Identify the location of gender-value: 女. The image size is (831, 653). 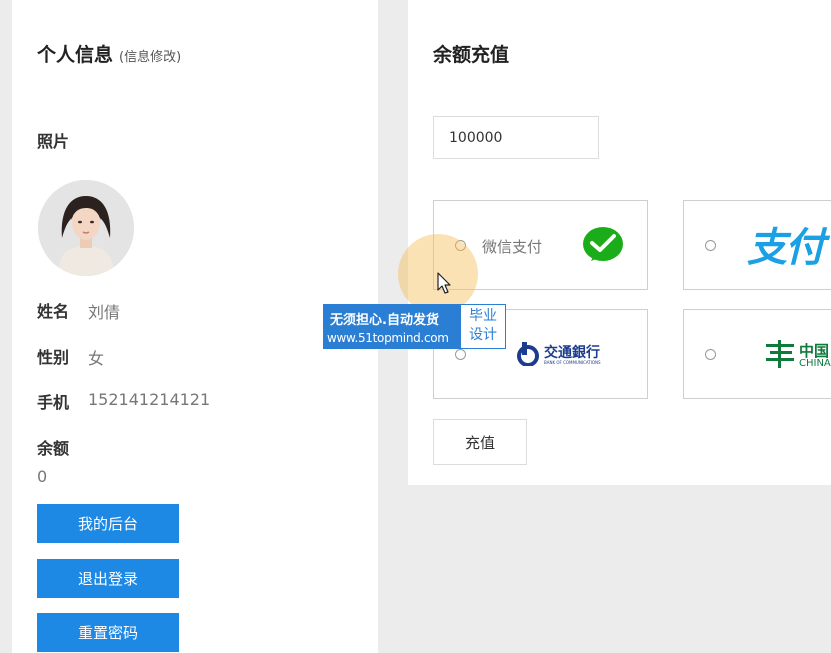
(96, 358).